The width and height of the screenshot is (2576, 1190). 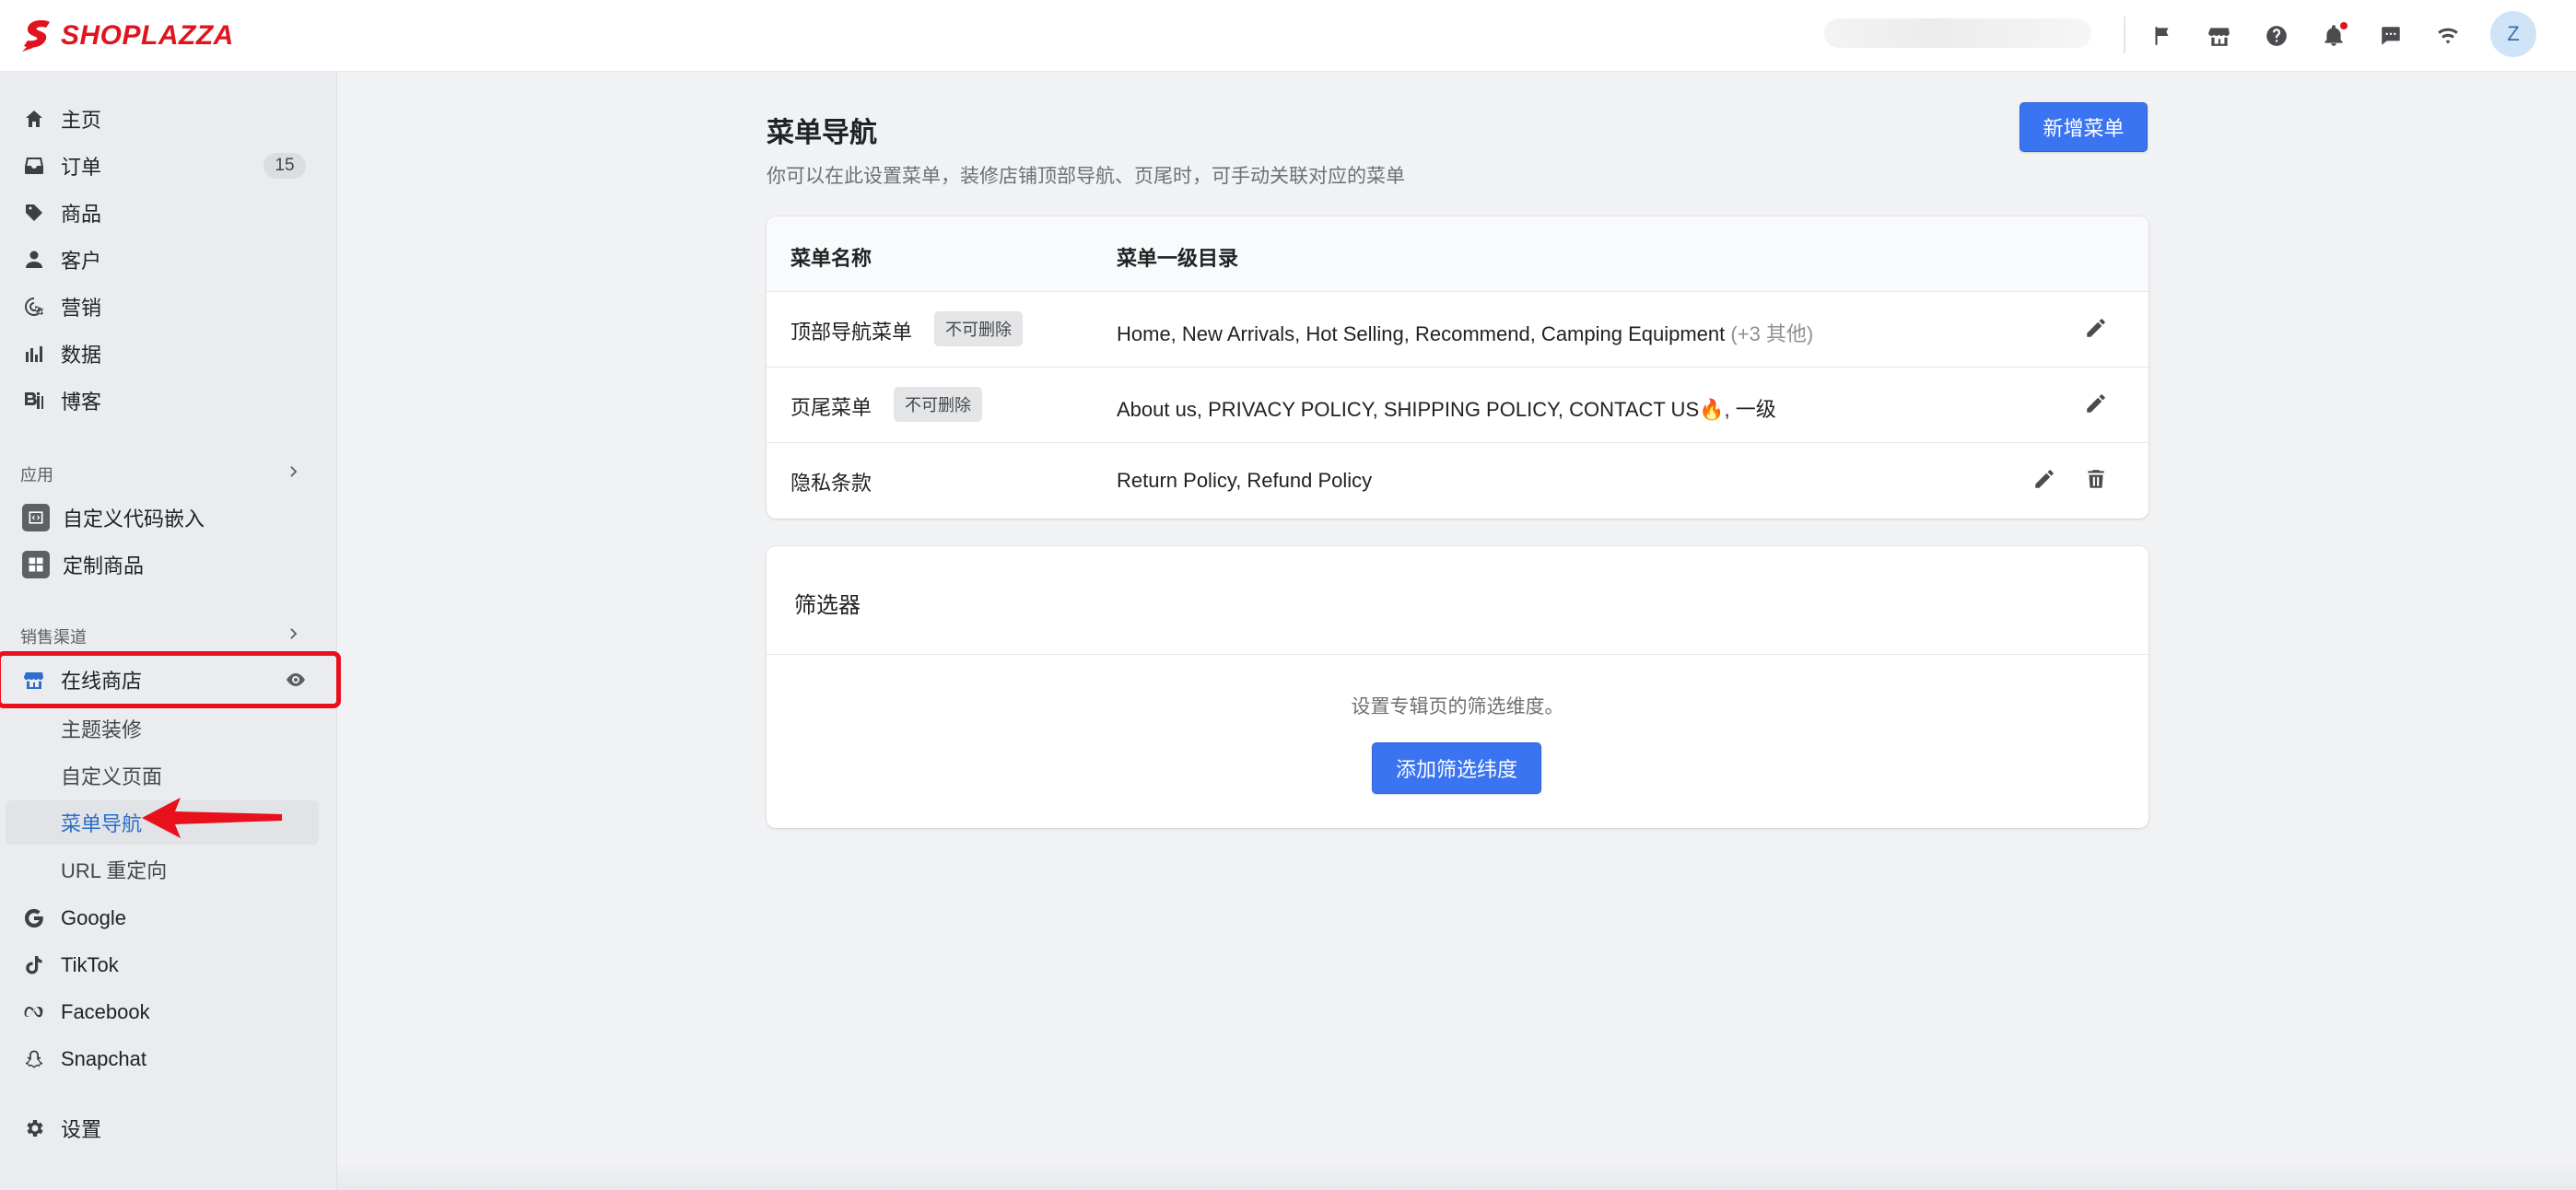 What do you see at coordinates (81, 1129) in the screenshot?
I see `sidebar-item-label: 设置` at bounding box center [81, 1129].